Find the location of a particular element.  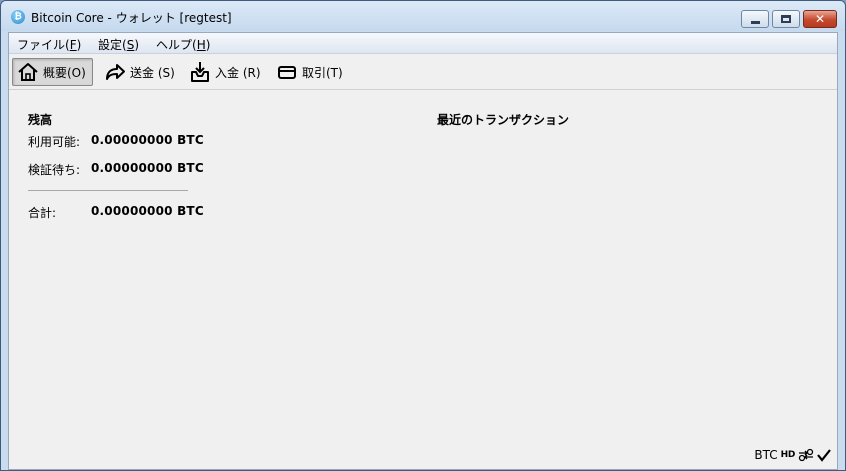

menu-settings: 設定(S) is located at coordinates (118, 44).